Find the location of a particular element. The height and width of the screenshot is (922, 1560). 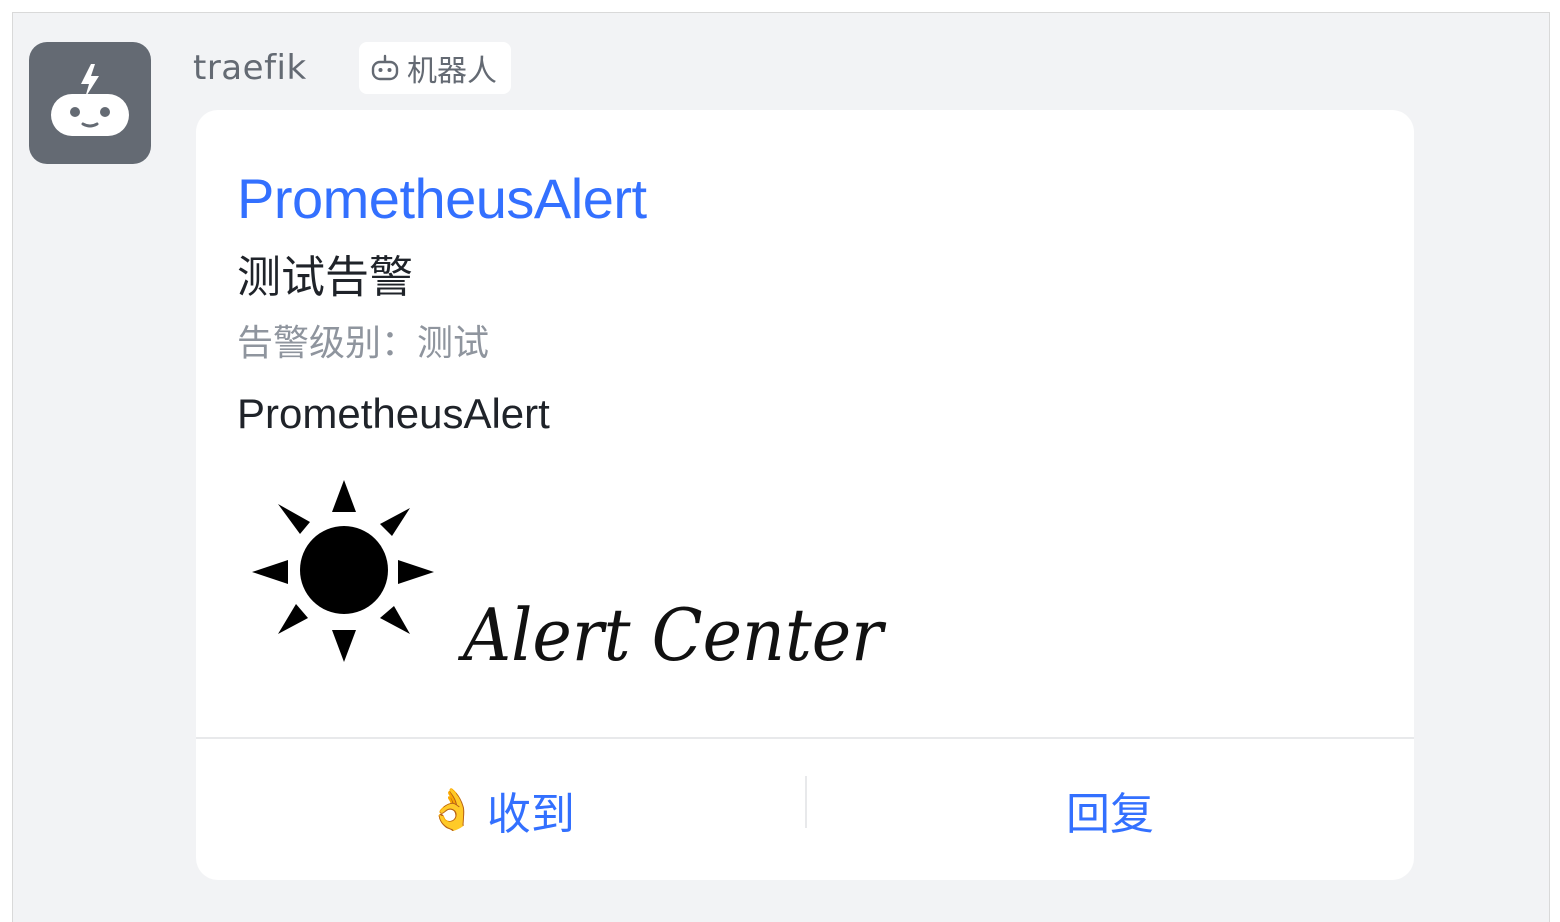

alert-center-image: Alert Center is located at coordinates (573, 572).